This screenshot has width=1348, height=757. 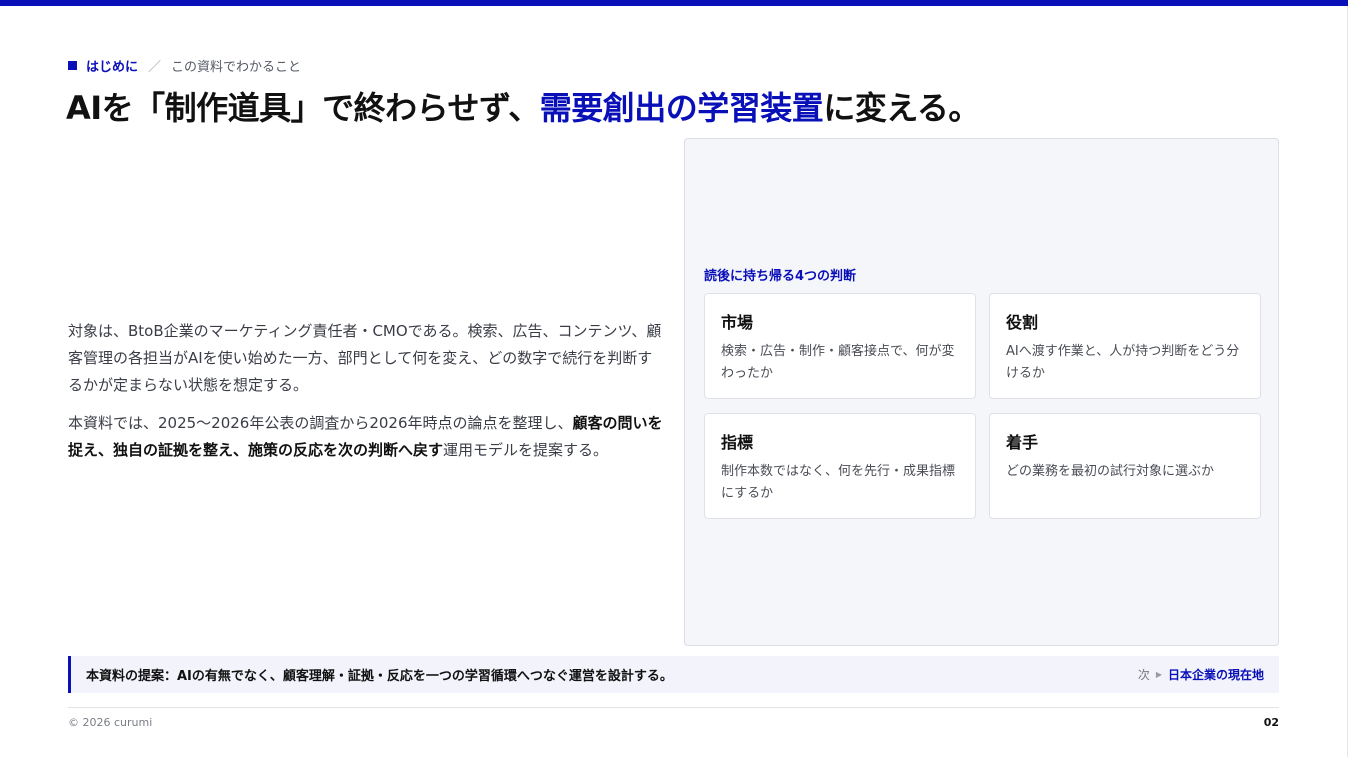 What do you see at coordinates (674, 3) in the screenshot?
I see `top-accent-bar` at bounding box center [674, 3].